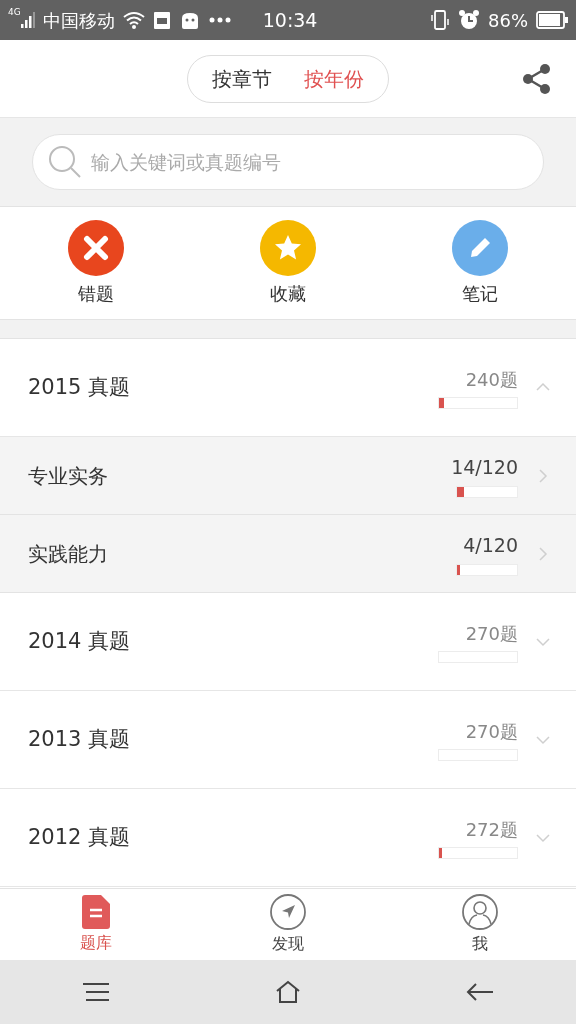 This screenshot has width=576, height=1024. What do you see at coordinates (133, 20) in the screenshot?
I see `wifi-icon` at bounding box center [133, 20].